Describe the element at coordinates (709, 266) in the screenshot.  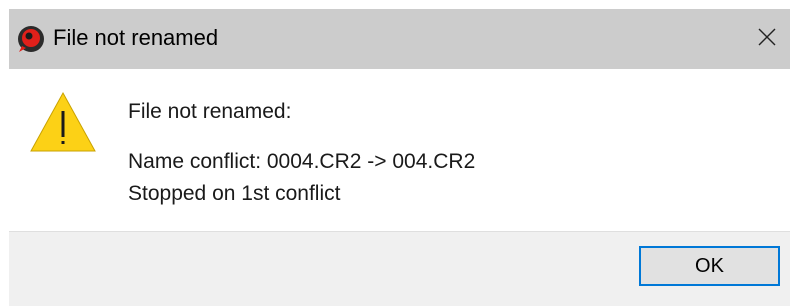
I see `ok-button: OK` at that location.